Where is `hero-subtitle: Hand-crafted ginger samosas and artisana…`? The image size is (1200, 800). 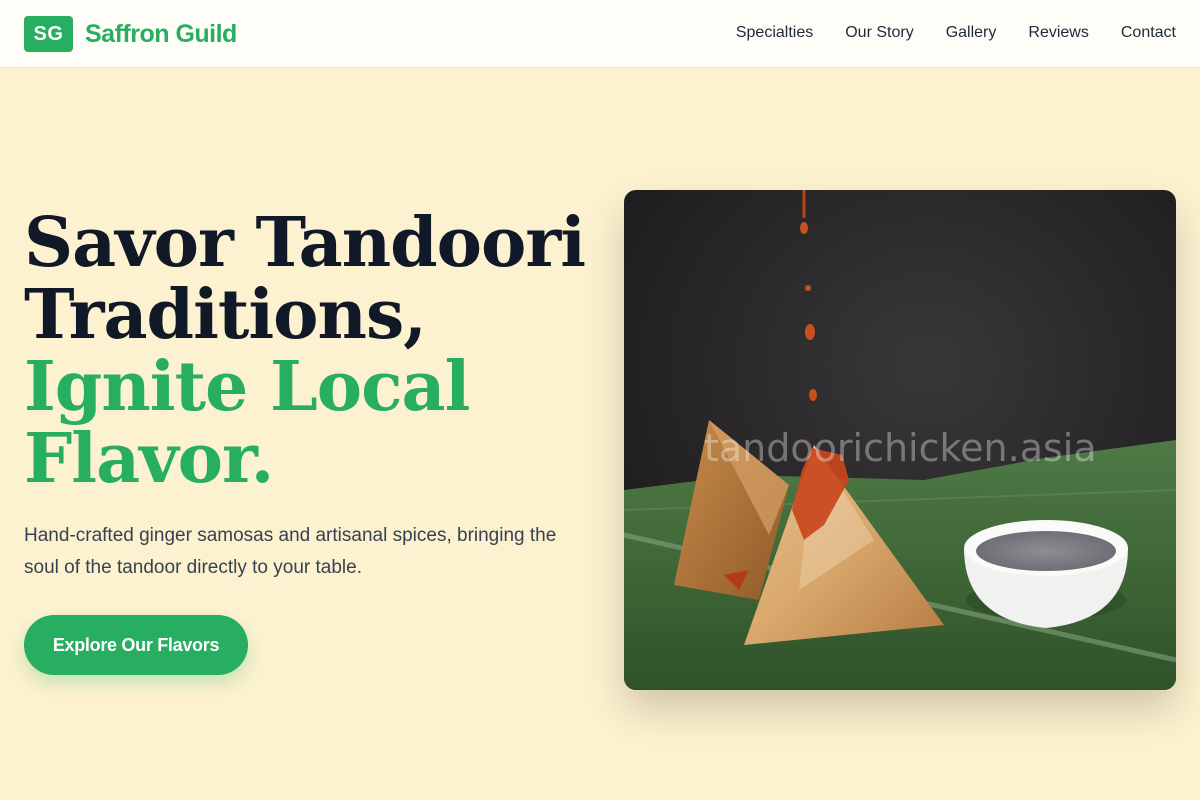
hero-subtitle: Hand-crafted ginger samosas and artisana… is located at coordinates (290, 551).